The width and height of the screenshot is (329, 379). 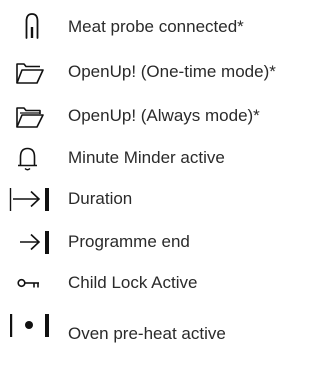 I want to click on oven-door-outline-icon, so click(x=30, y=72).